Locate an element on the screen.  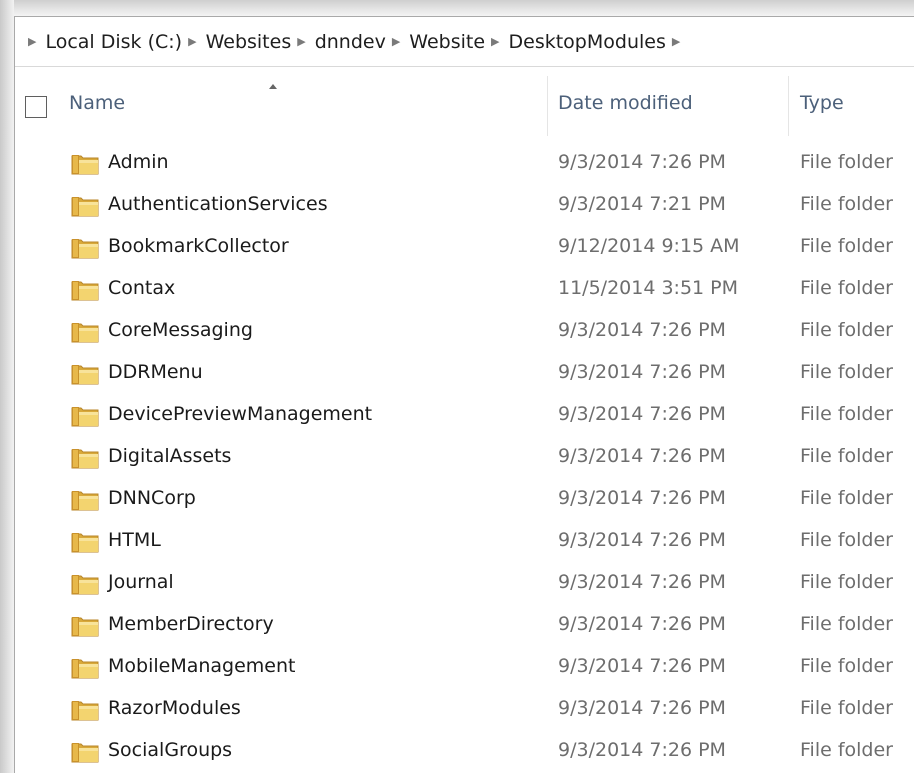
file-name: SocialGroups is located at coordinates (170, 750).